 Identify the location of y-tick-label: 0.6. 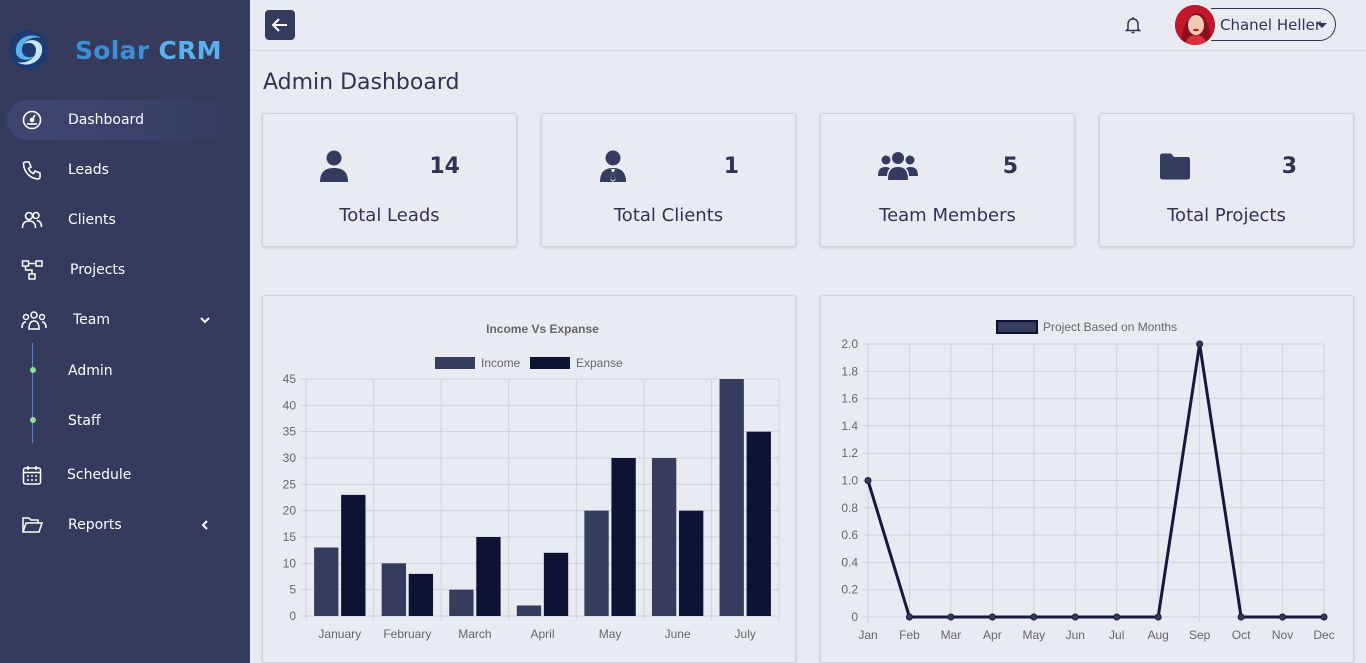
(849, 535).